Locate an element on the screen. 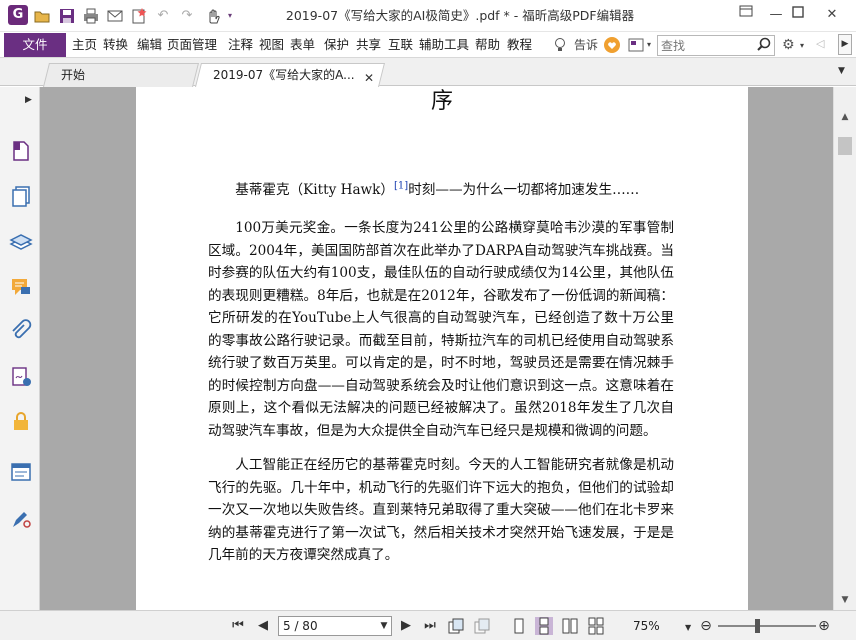  continuous-view-icon is located at coordinates (544, 626).